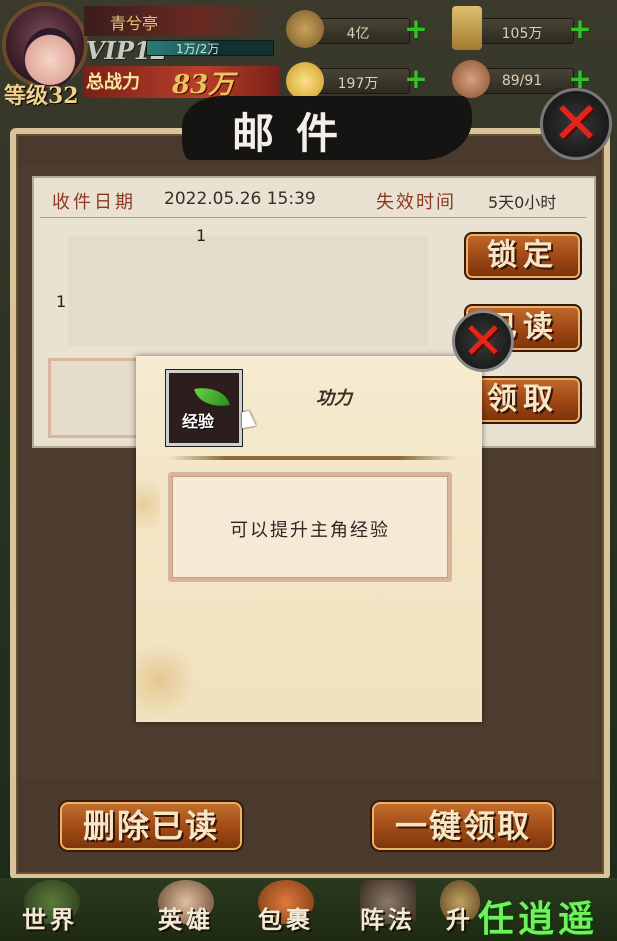  I want to click on claim-all-button-label: 一键领取, so click(462, 826).